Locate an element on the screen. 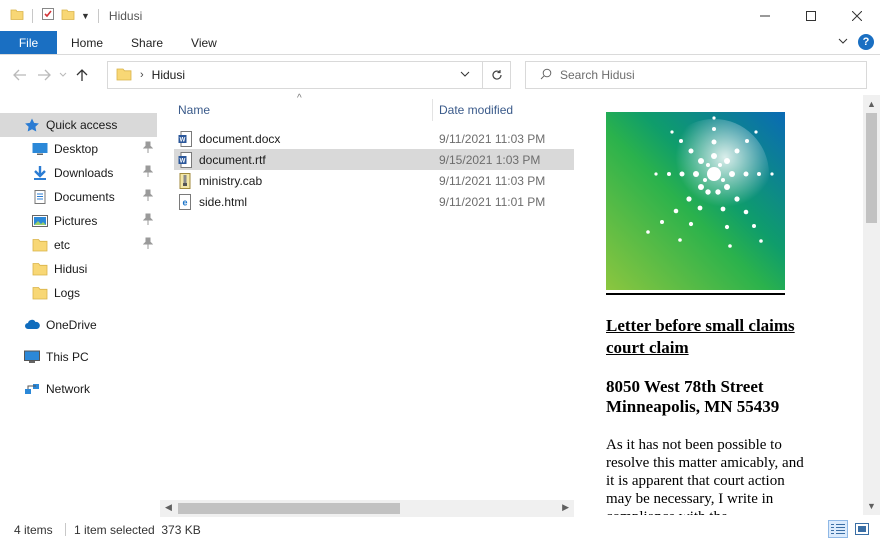 The width and height of the screenshot is (880, 541). new-folder-icon is located at coordinates (68, 15).